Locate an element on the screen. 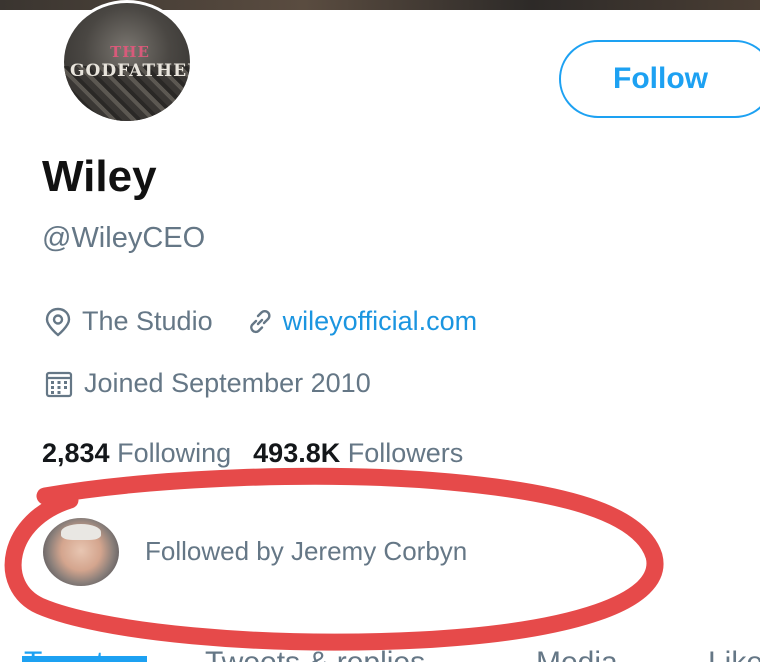 This screenshot has width=760, height=662. follow-button: Follow is located at coordinates (659, 79).